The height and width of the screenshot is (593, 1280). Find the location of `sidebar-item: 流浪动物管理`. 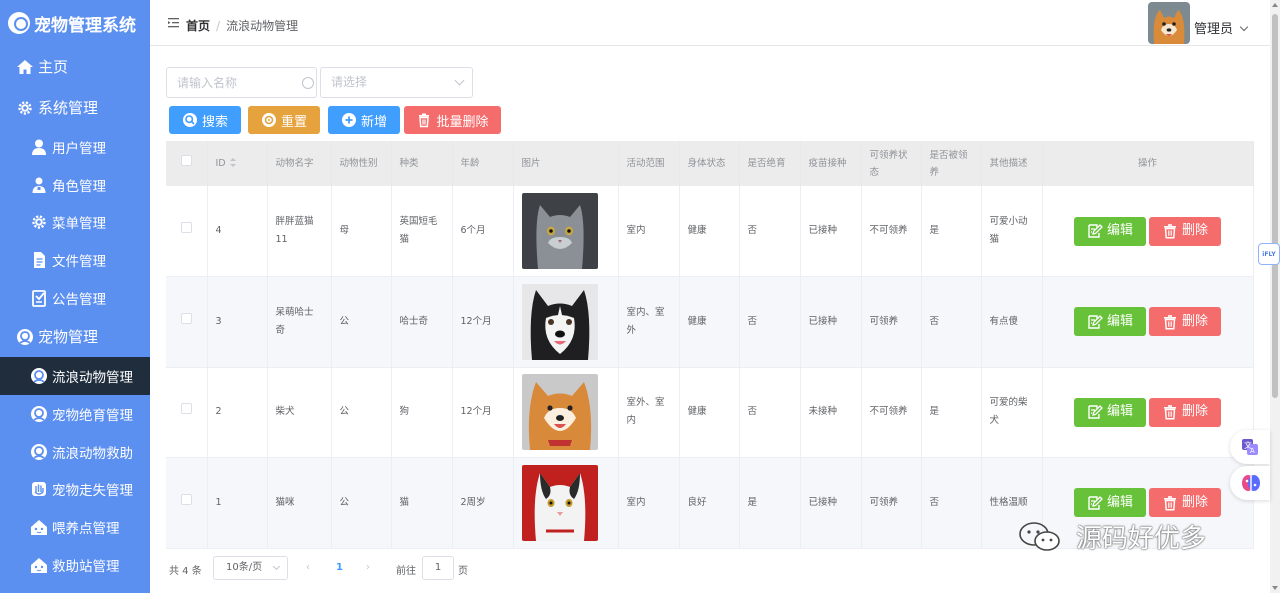

sidebar-item: 流浪动物管理 is located at coordinates (75, 376).